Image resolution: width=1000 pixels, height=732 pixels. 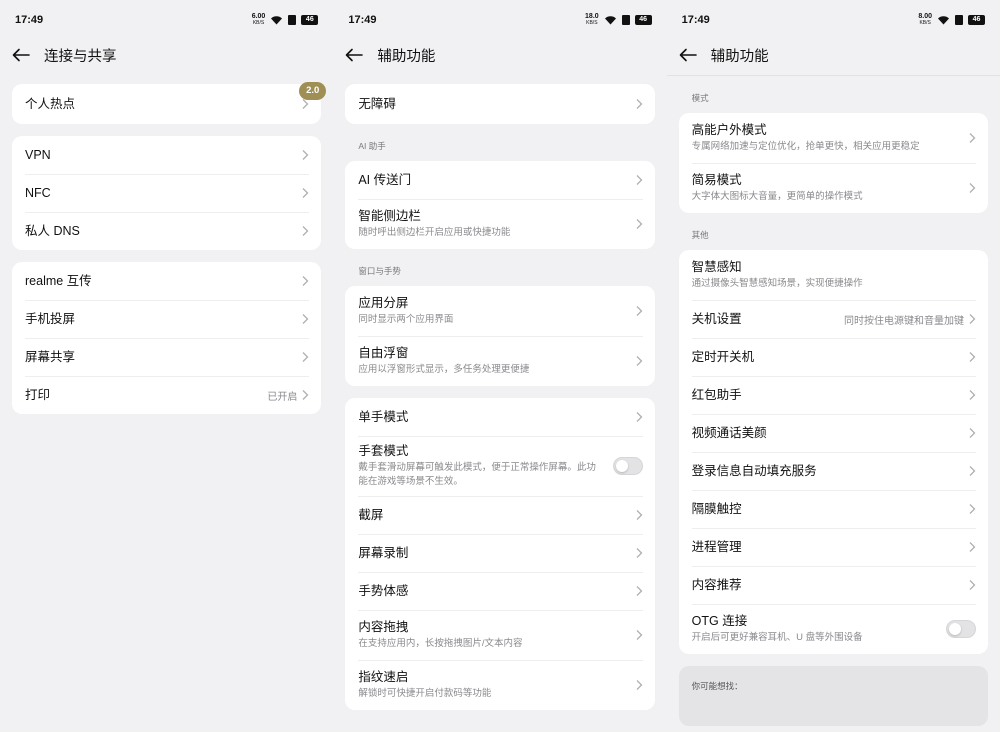 What do you see at coordinates (282, 397) in the screenshot?
I see `print-status: 已开启` at bounding box center [282, 397].